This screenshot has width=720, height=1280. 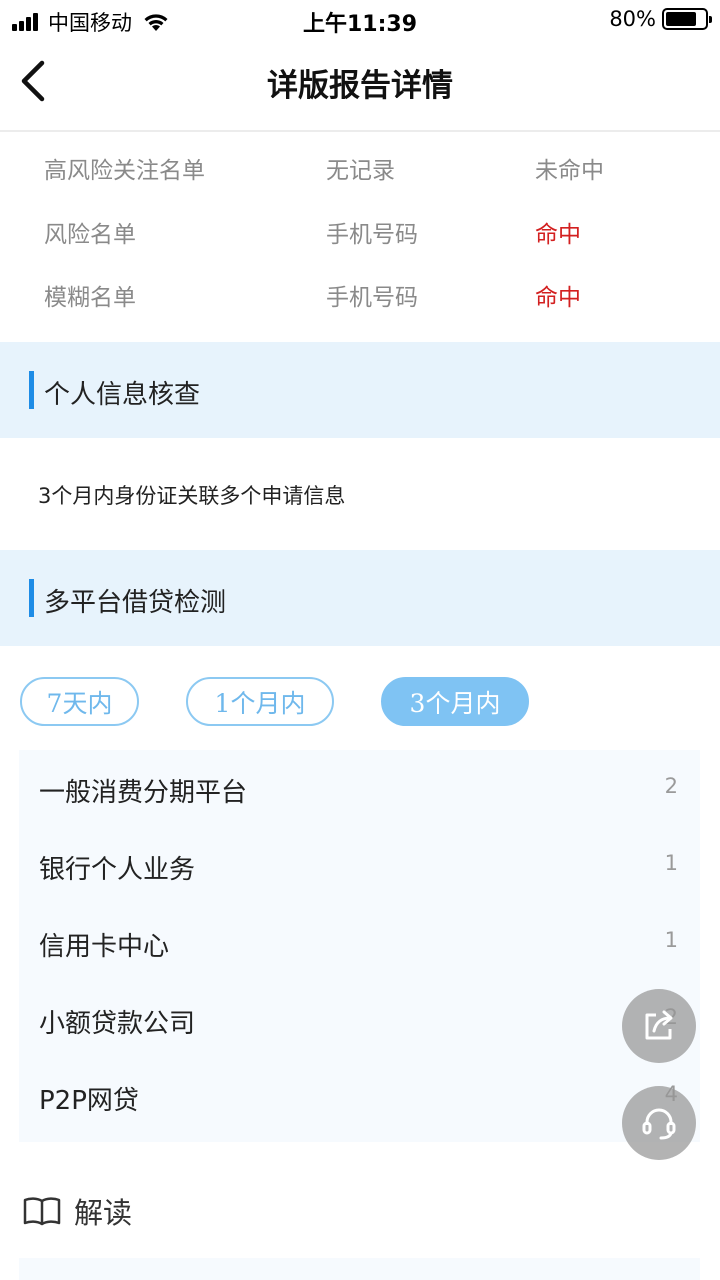 I want to click on platform-label: 一般消费分期平台, so click(x=143, y=793).